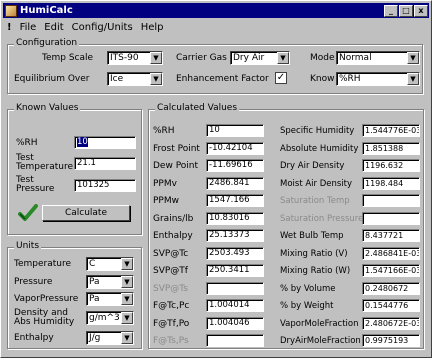 This screenshot has height=358, width=432. What do you see at coordinates (320, 341) in the screenshot?
I see `calc-right-label: DryAirMoleFraction` at bounding box center [320, 341].